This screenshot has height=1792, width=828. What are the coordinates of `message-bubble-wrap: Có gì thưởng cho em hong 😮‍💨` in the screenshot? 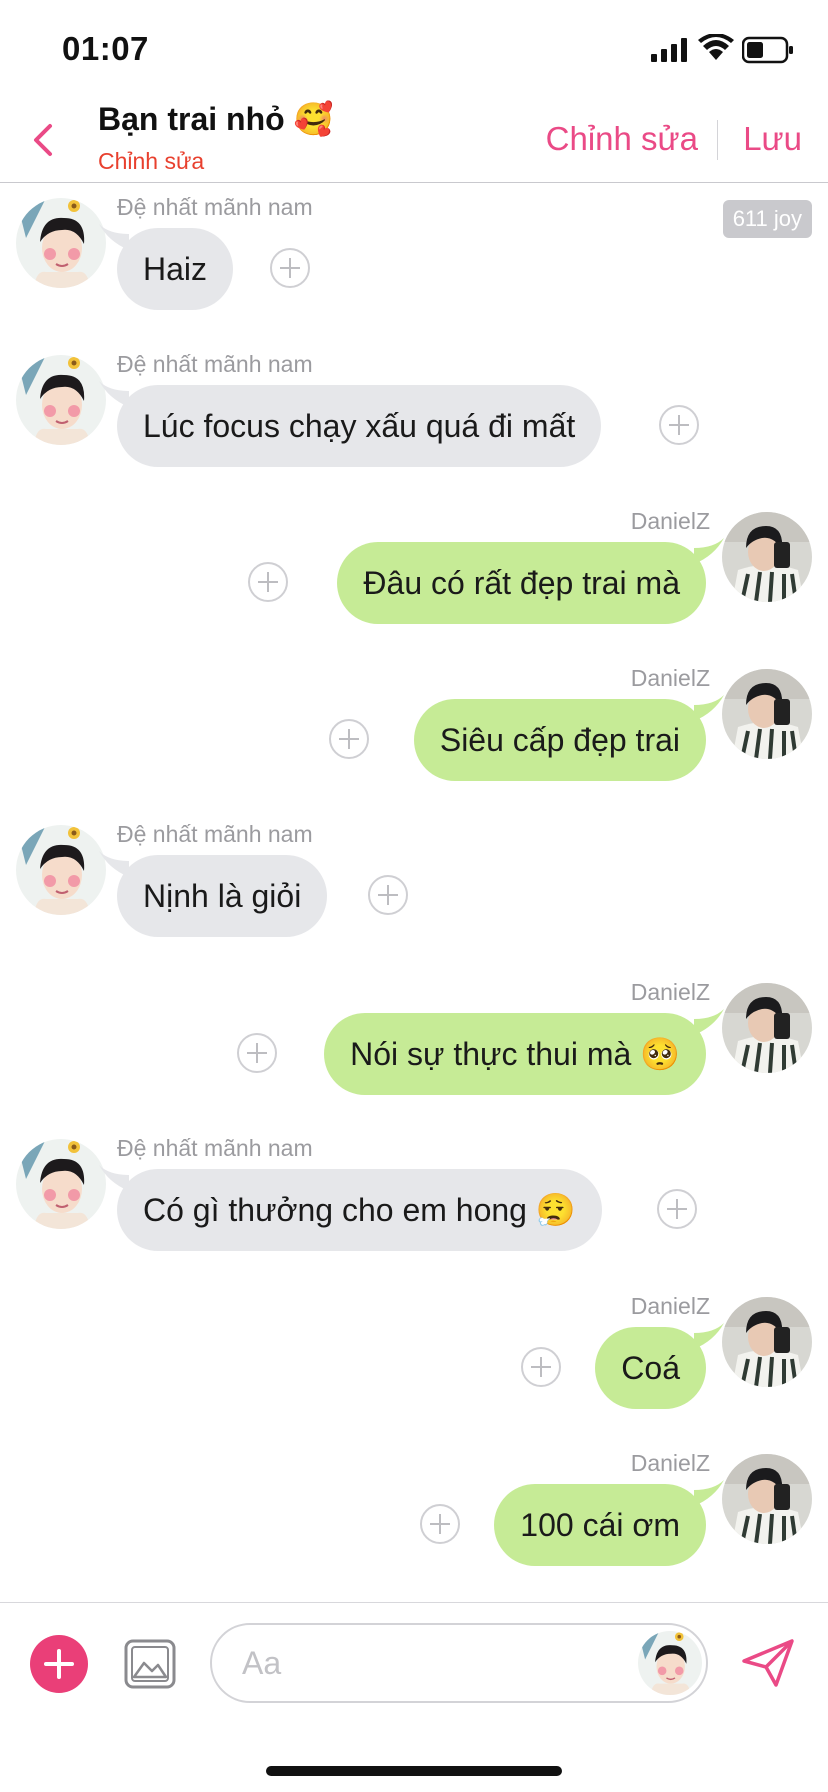 It's located at (350, 1208).